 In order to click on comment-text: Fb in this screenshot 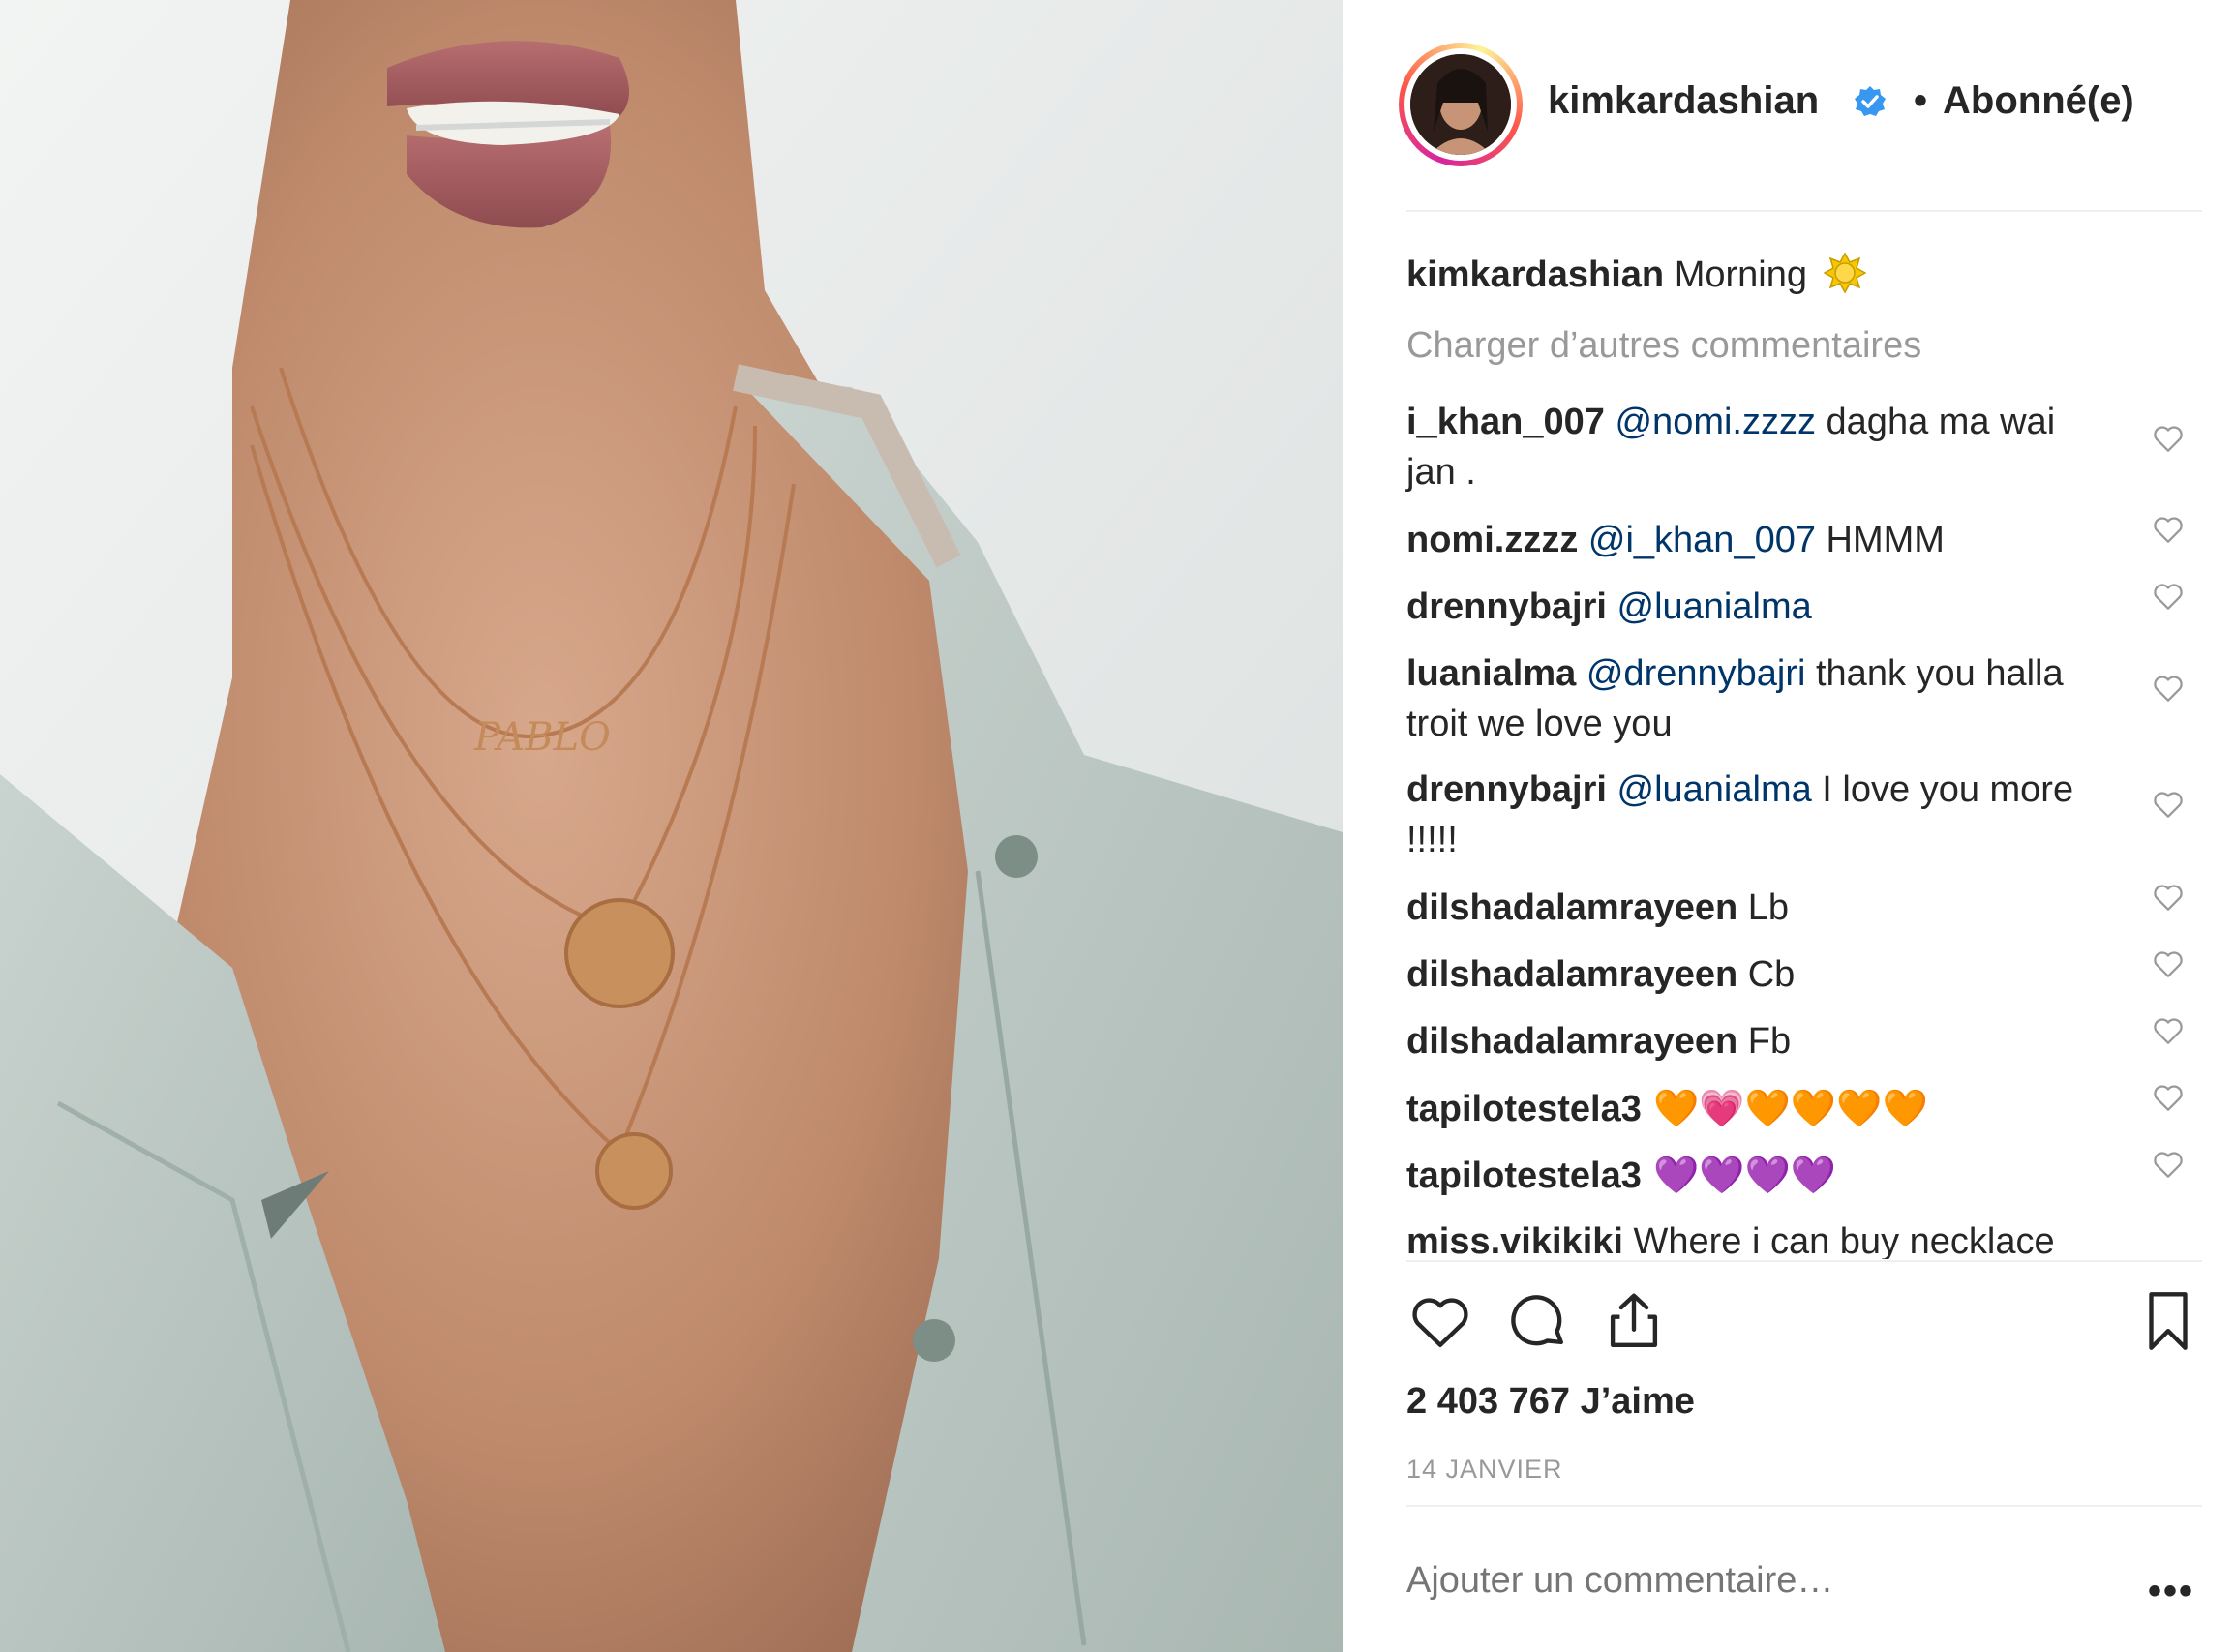, I will do `click(1764, 1041)`.